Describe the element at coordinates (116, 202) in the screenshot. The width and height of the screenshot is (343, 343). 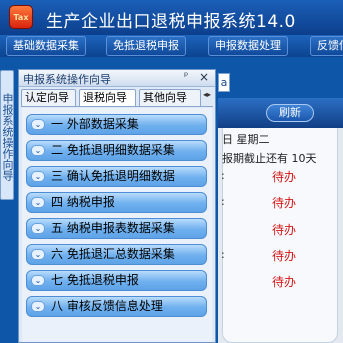
I see `step-tax-declaration: ⌄ 四 纳税申报` at that location.